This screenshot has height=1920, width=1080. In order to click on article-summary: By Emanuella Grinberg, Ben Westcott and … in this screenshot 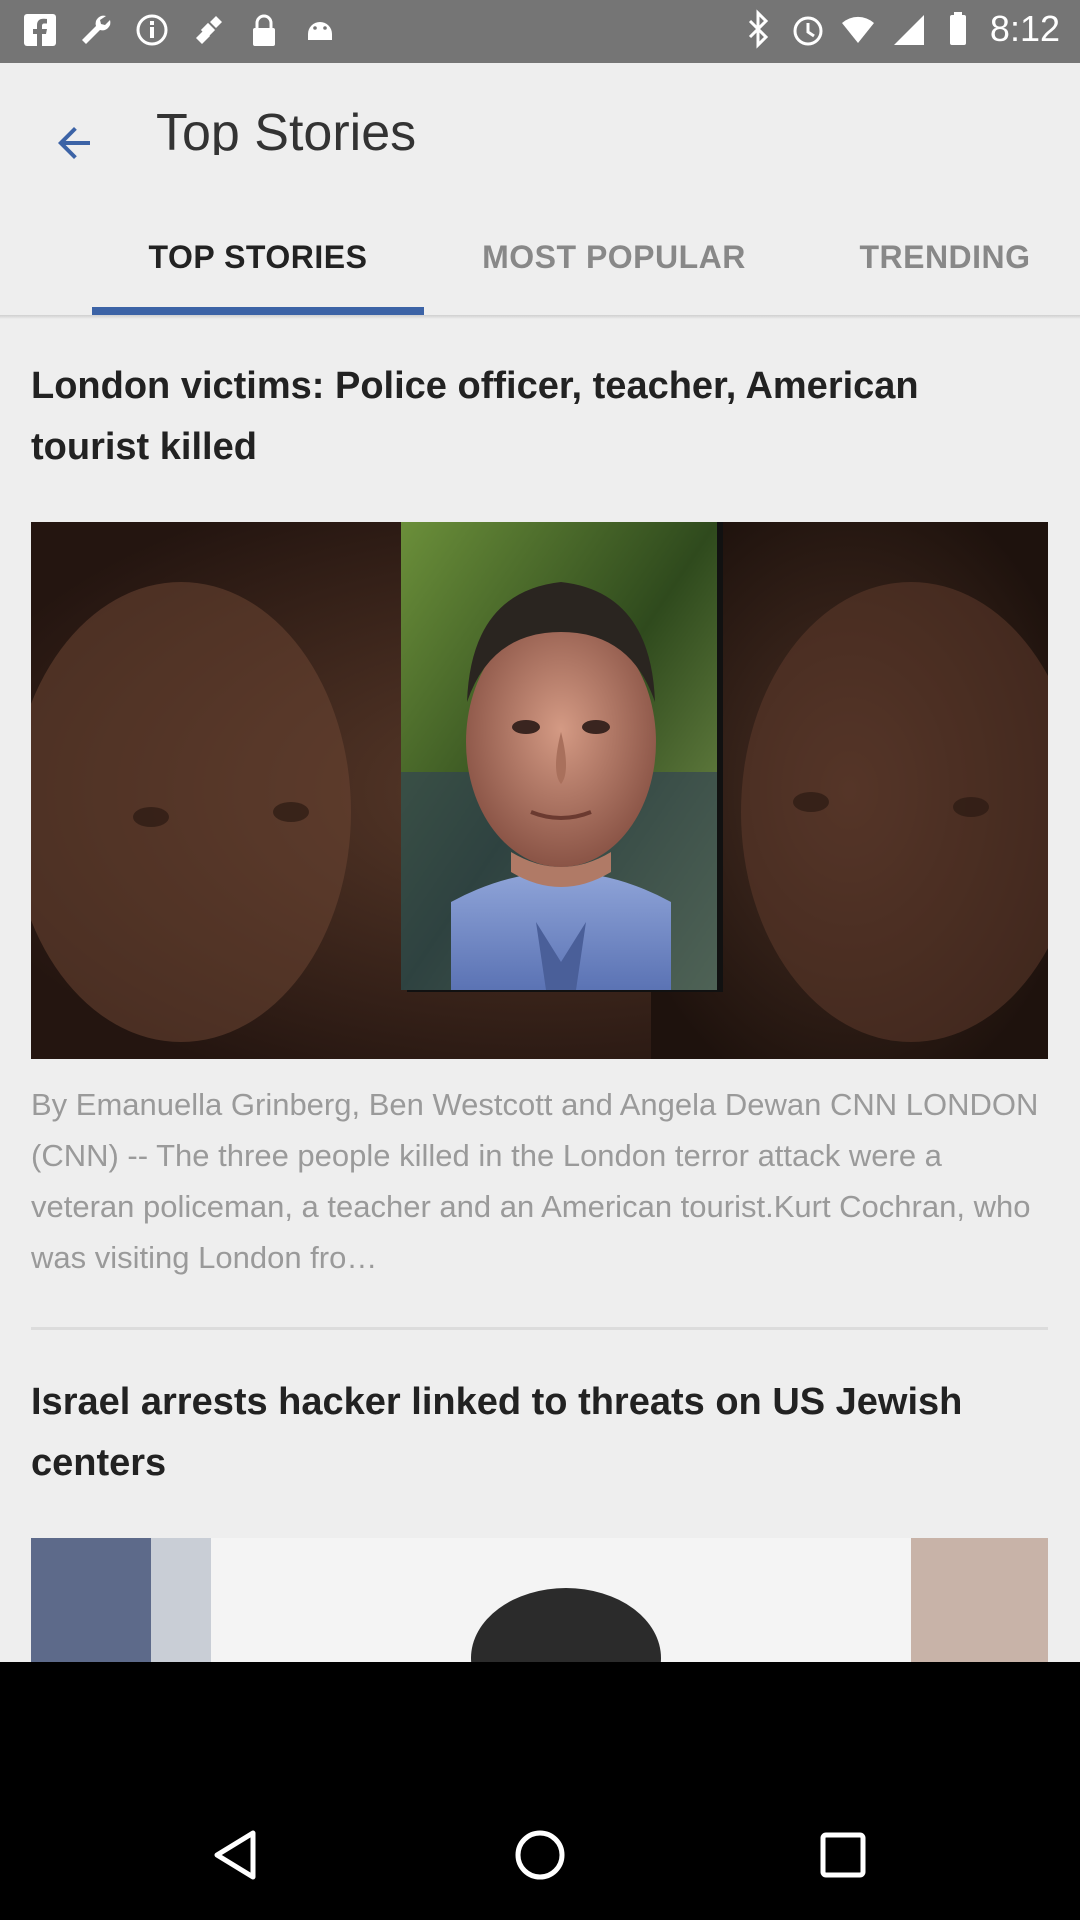, I will do `click(539, 1181)`.